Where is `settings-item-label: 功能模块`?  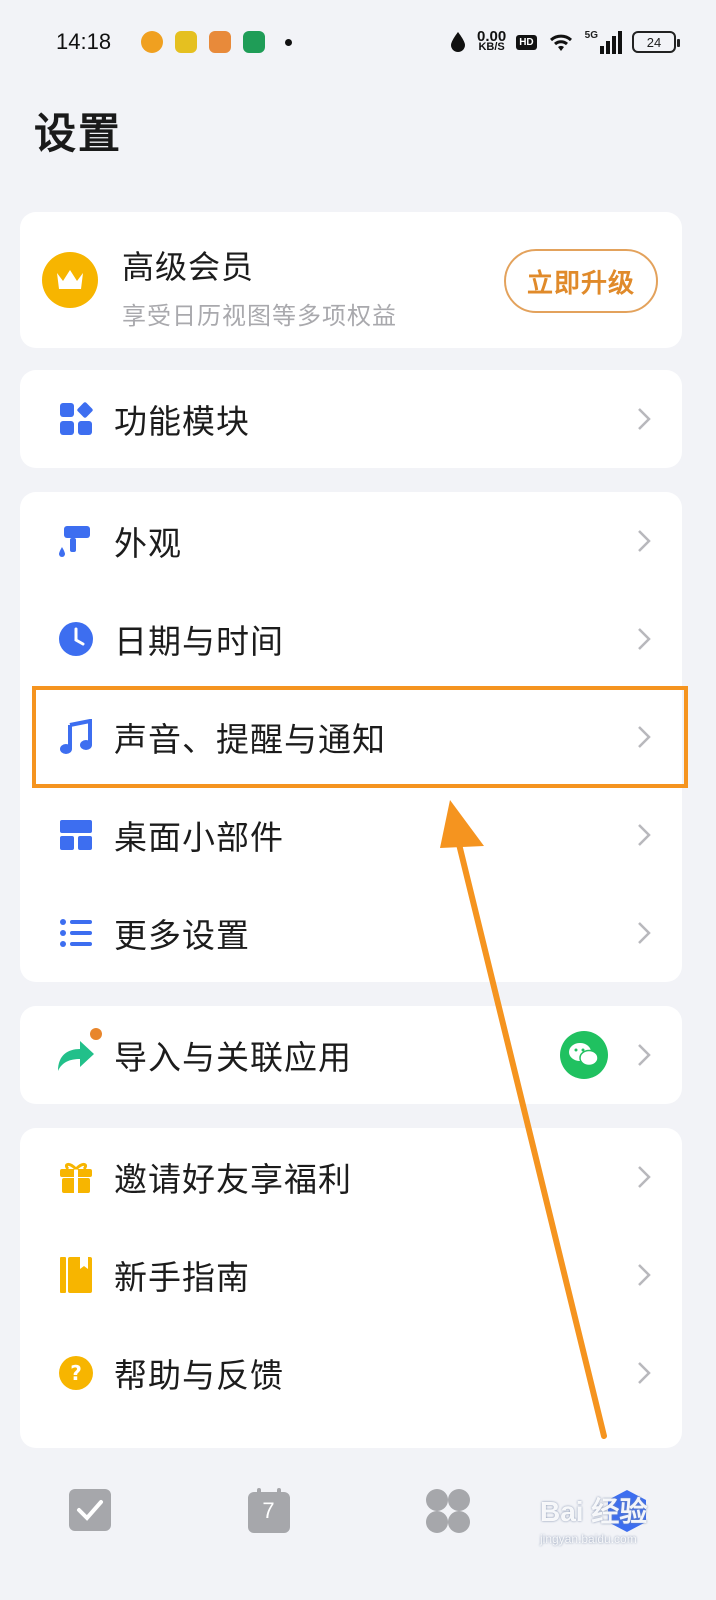
settings-item-label: 功能模块 is located at coordinates (182, 421).